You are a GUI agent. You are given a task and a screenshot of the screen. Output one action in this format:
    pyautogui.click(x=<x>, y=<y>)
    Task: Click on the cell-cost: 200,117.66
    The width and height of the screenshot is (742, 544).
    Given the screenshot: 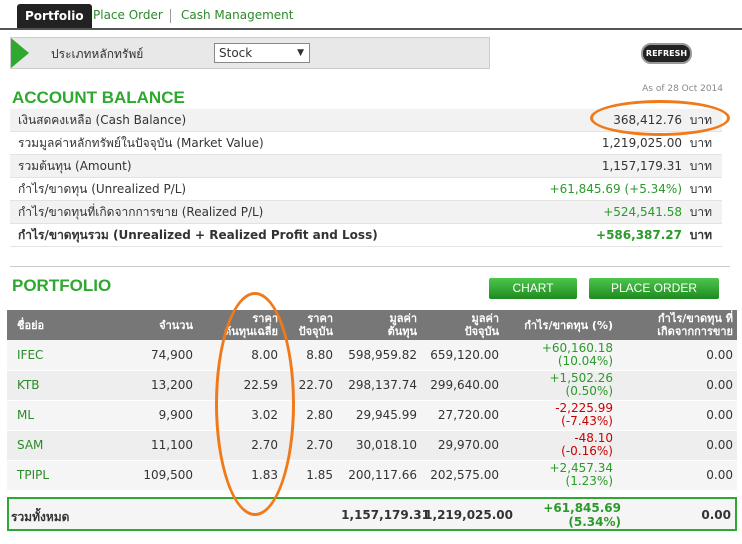 What is the action you would take?
    pyautogui.click(x=379, y=475)
    